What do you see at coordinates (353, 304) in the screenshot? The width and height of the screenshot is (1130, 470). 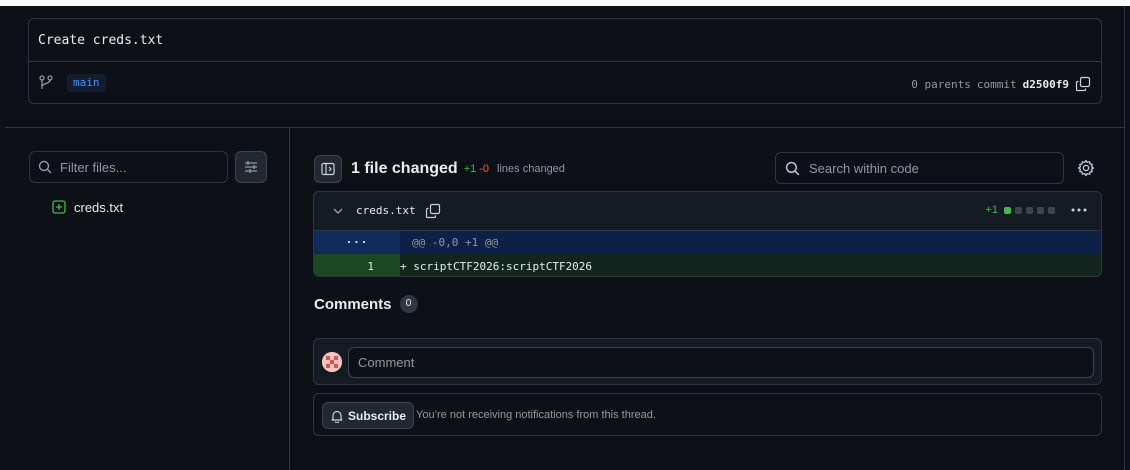 I see `comments-title: Comments` at bounding box center [353, 304].